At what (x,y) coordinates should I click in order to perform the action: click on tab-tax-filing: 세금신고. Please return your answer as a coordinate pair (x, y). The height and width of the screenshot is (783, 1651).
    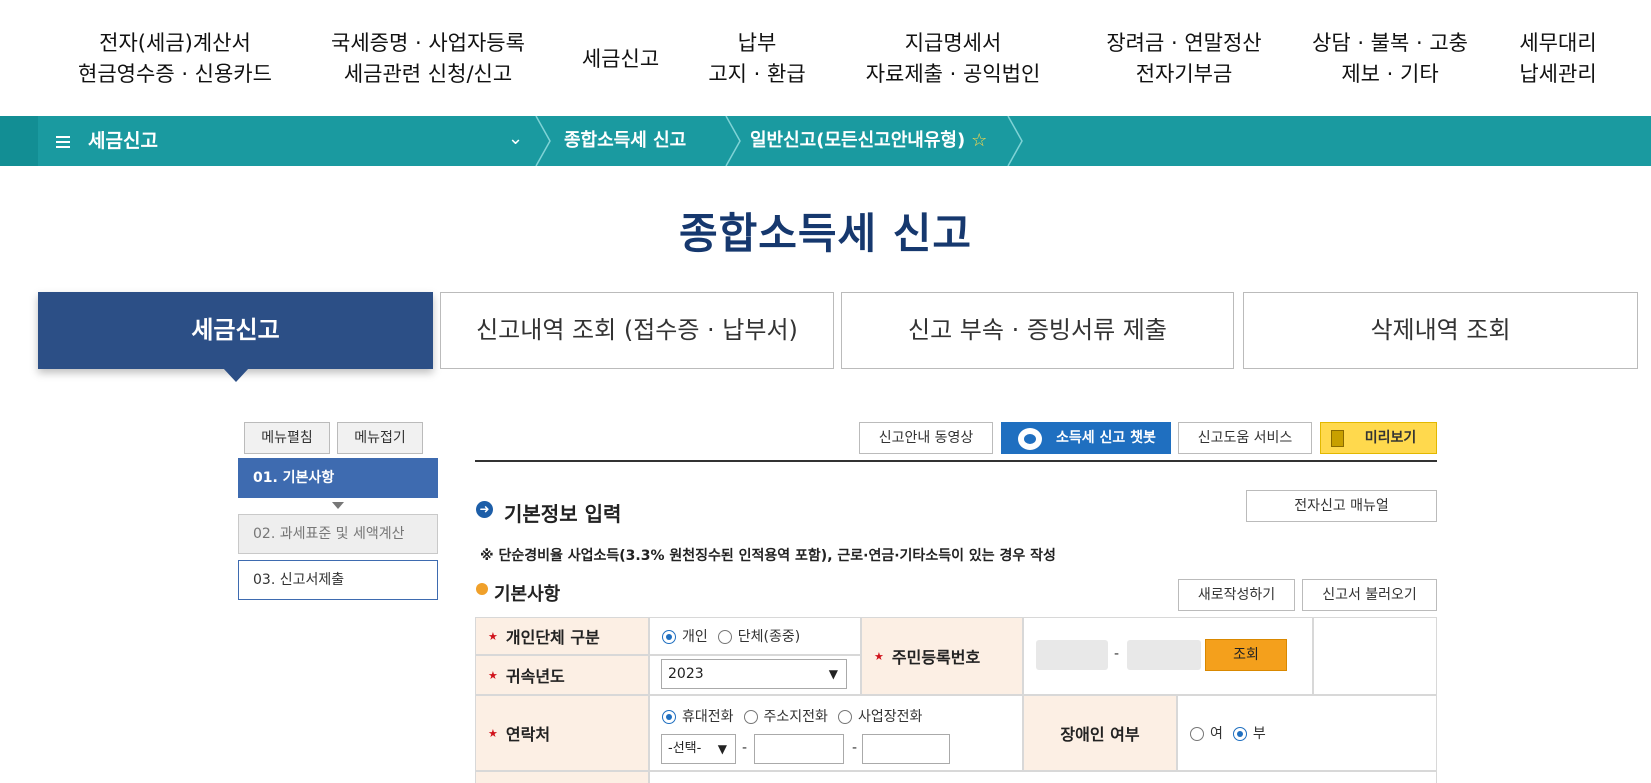
    Looking at the image, I should click on (235, 337).